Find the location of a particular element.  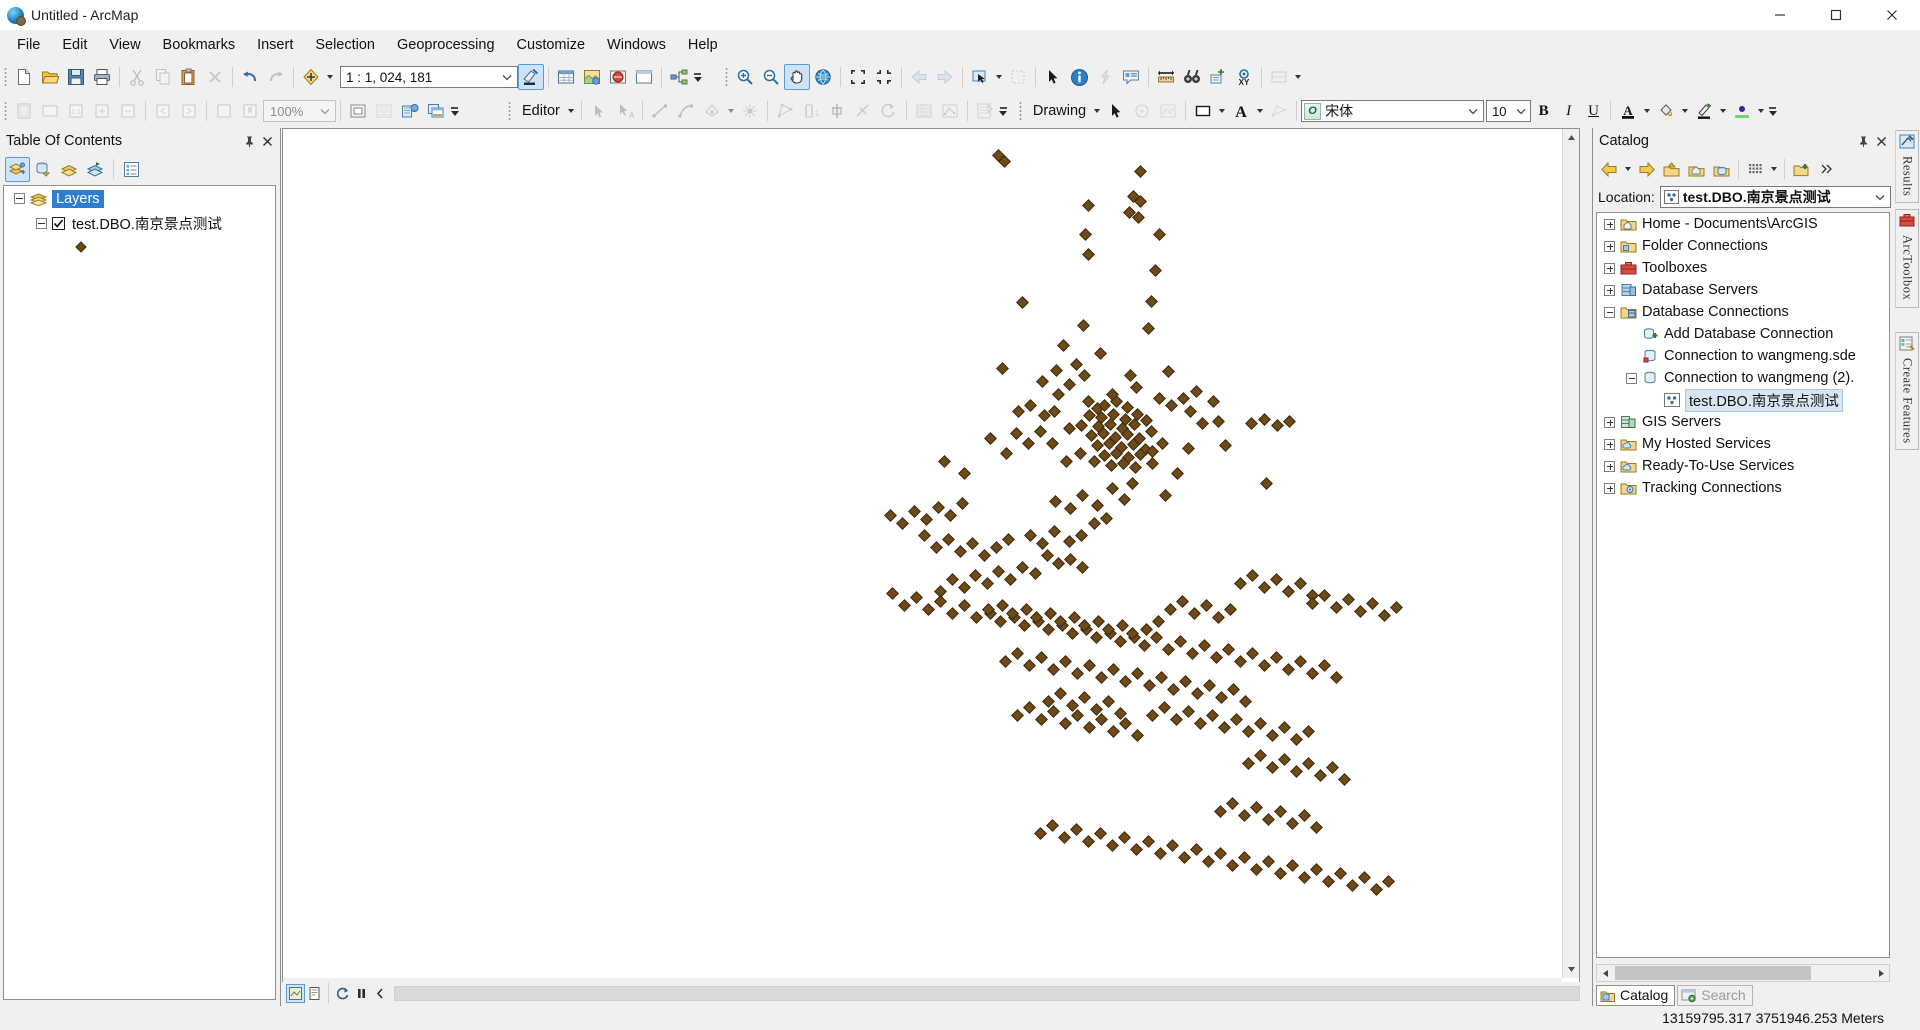

draw-graphic-button is located at coordinates (1168, 111).